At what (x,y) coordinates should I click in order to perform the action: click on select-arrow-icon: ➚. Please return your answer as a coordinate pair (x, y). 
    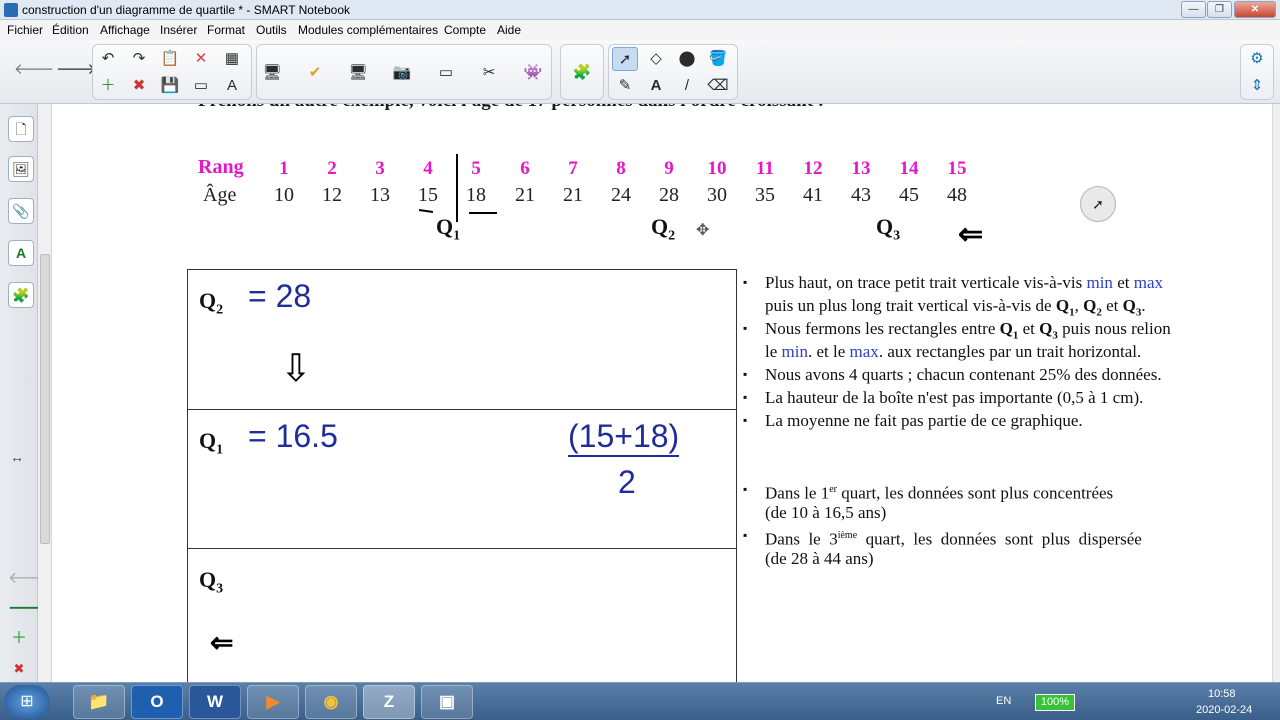
    Looking at the image, I should click on (625, 59).